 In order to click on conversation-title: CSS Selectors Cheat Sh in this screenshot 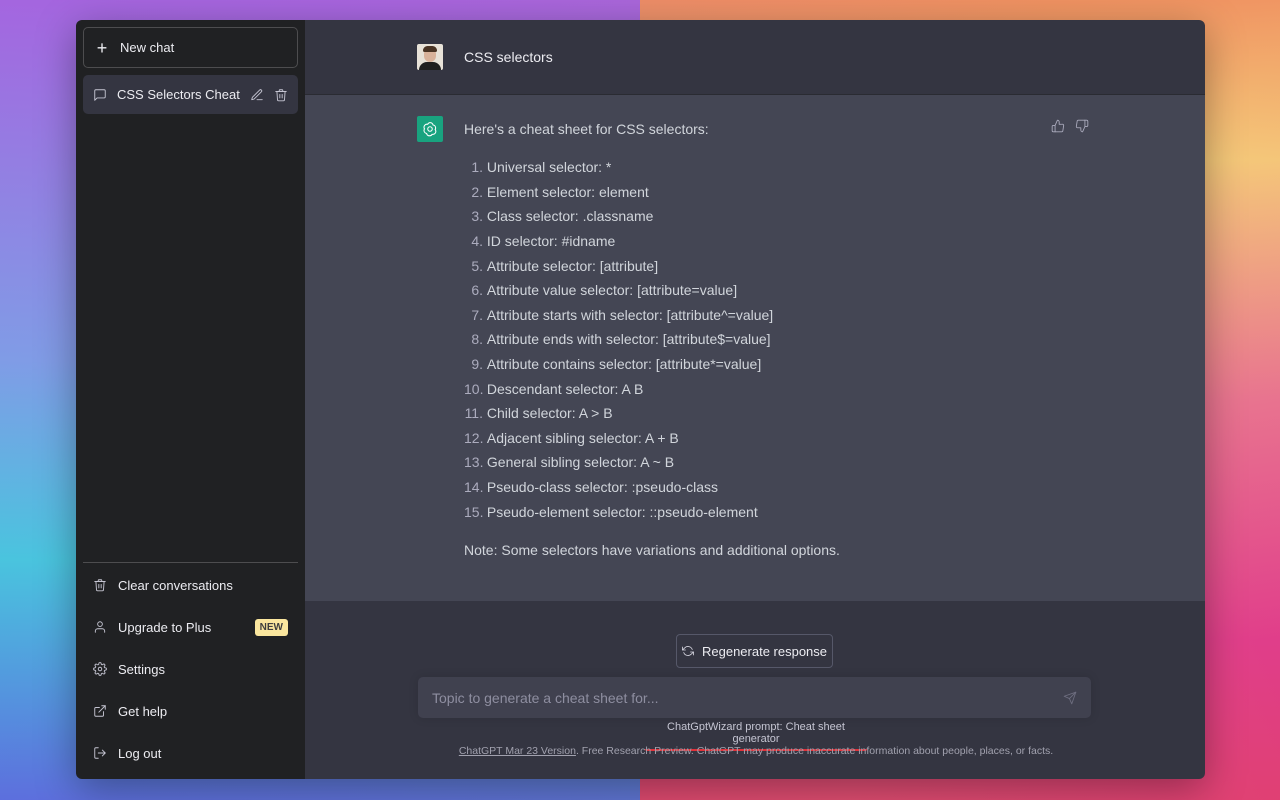, I will do `click(178, 94)`.